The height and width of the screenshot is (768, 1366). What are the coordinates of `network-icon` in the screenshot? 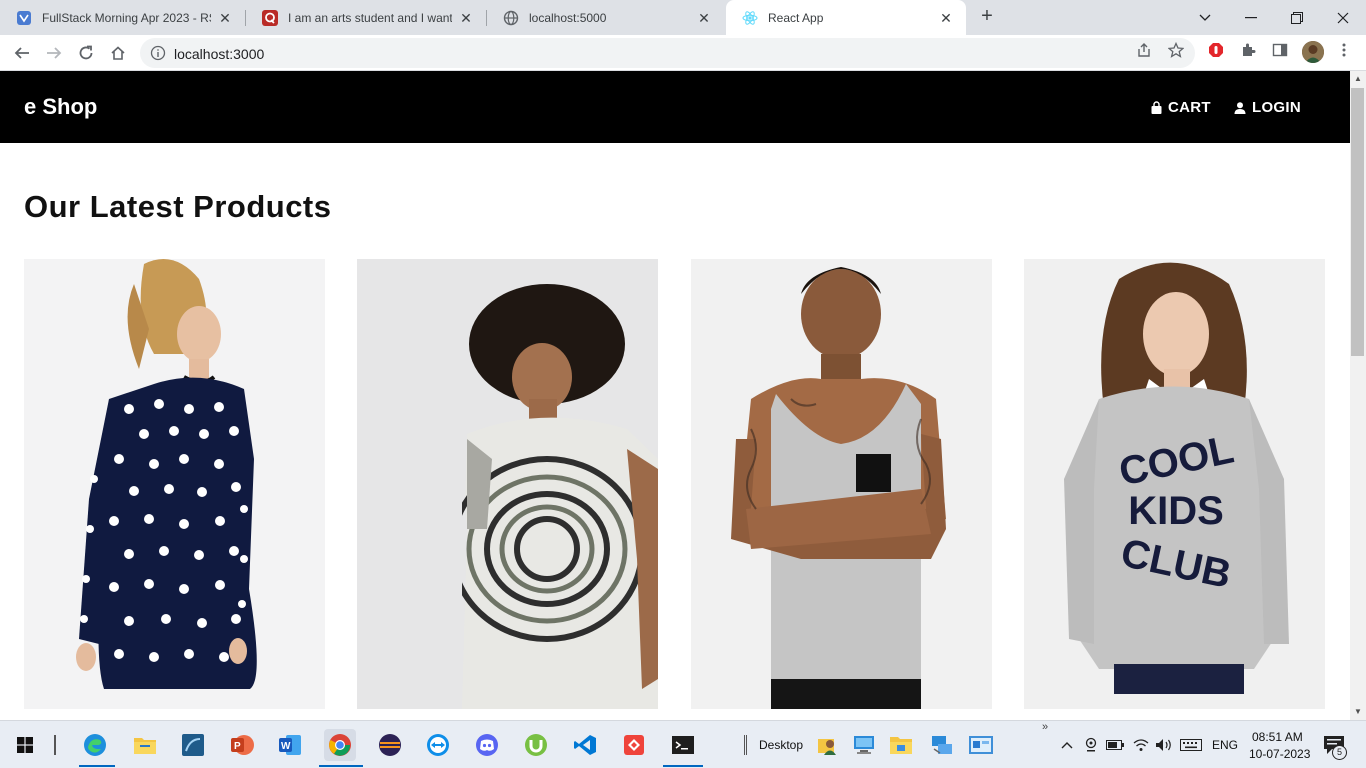 It's located at (941, 745).